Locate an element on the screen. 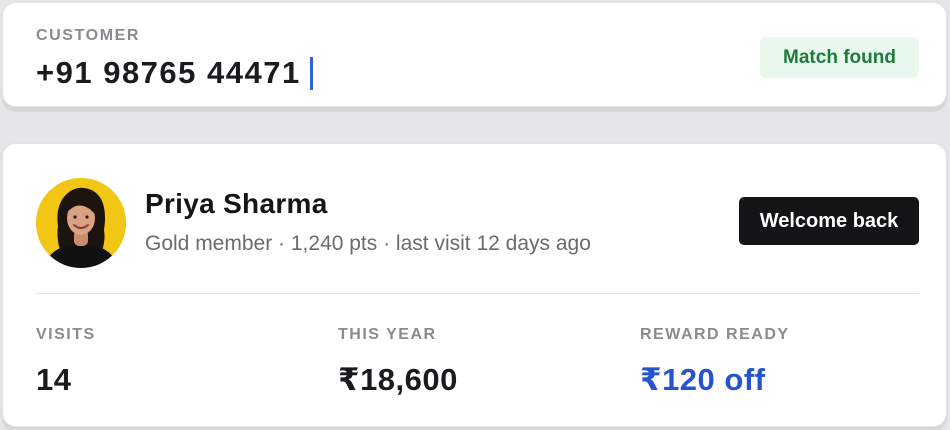 This screenshot has width=950, height=430. phone-input: +91 98765 44471 is located at coordinates (174, 73).